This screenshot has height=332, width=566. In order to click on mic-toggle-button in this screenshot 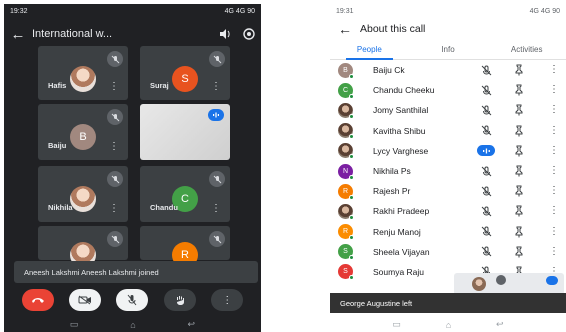, I will do `click(132, 300)`.